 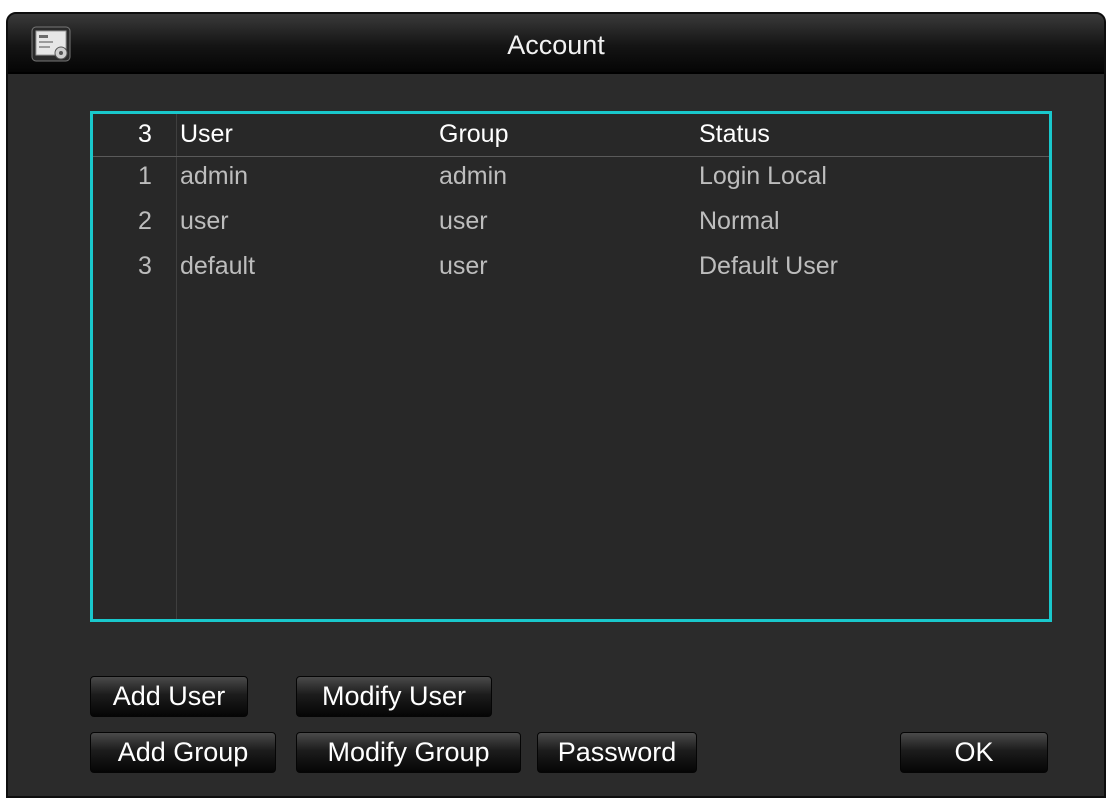 I want to click on table-row: 1 admin admin Login Local, so click(x=571, y=180).